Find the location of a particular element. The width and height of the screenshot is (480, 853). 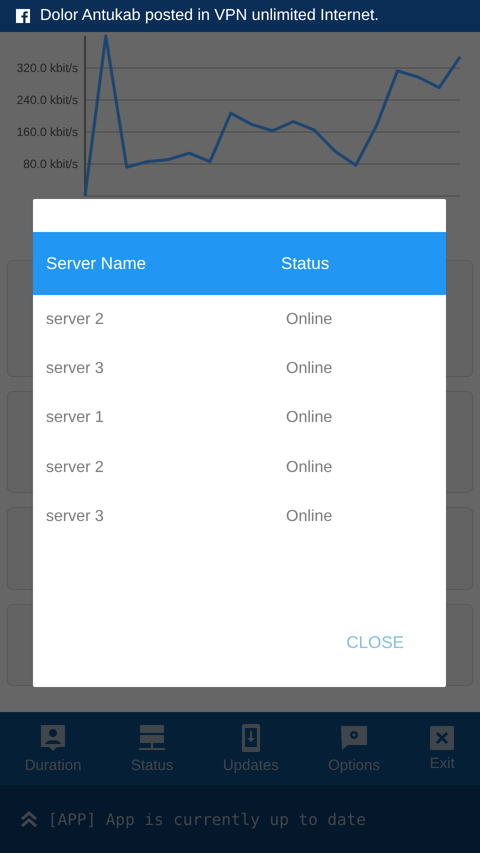

axis-label: 160.0 kbit/s is located at coordinates (47, 132).